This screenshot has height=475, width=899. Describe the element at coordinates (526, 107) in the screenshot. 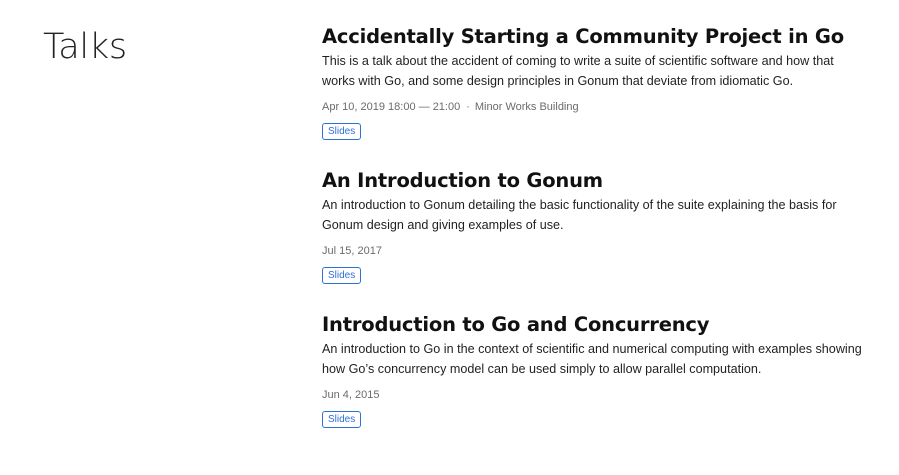

I see `talk-location: Minor Works Building` at that location.